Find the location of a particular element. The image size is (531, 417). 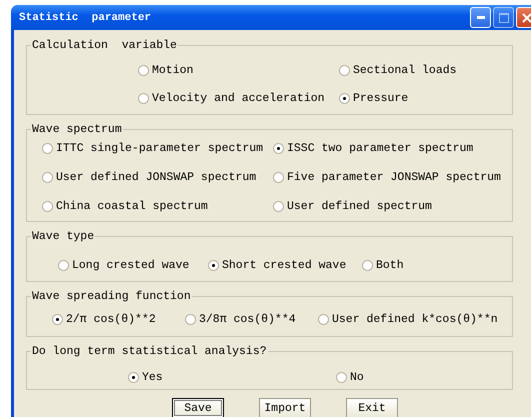

group-title: Calculation variable is located at coordinates (104, 45).